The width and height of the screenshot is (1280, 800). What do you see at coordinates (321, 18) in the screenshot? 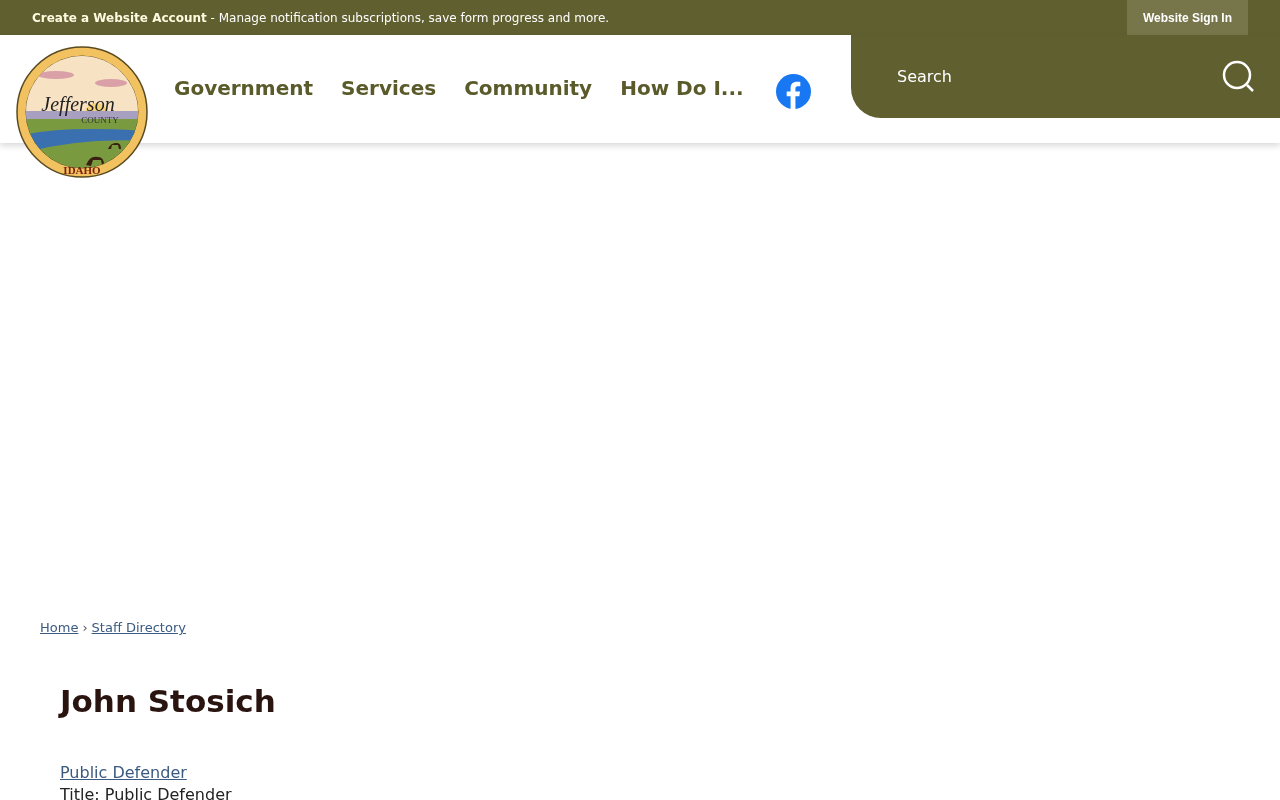
I see `account-banner-text: Create a Website Account - Manage notification subscriptions, save form progress and more.` at bounding box center [321, 18].